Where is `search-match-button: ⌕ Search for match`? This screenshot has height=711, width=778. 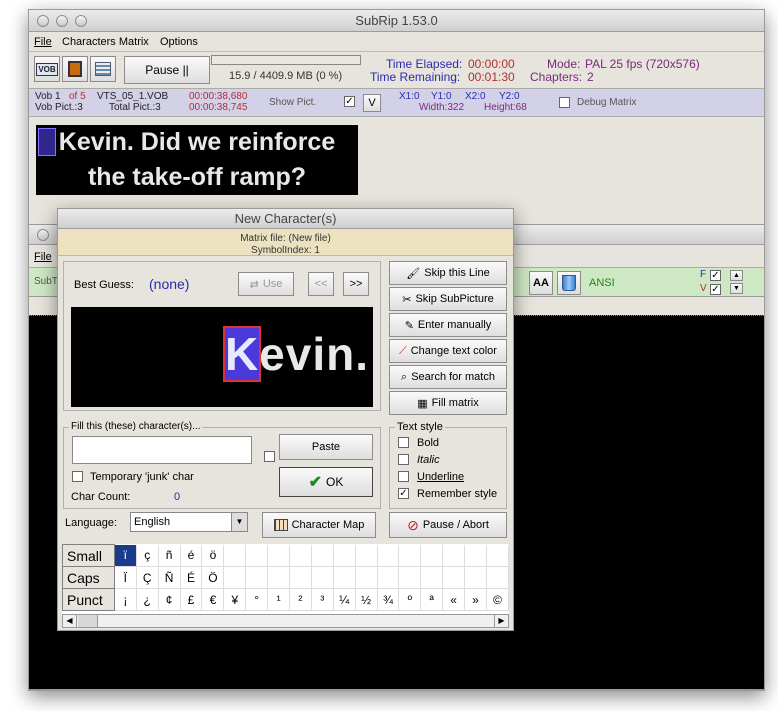
search-match-button: ⌕ Search for match is located at coordinates (448, 377).